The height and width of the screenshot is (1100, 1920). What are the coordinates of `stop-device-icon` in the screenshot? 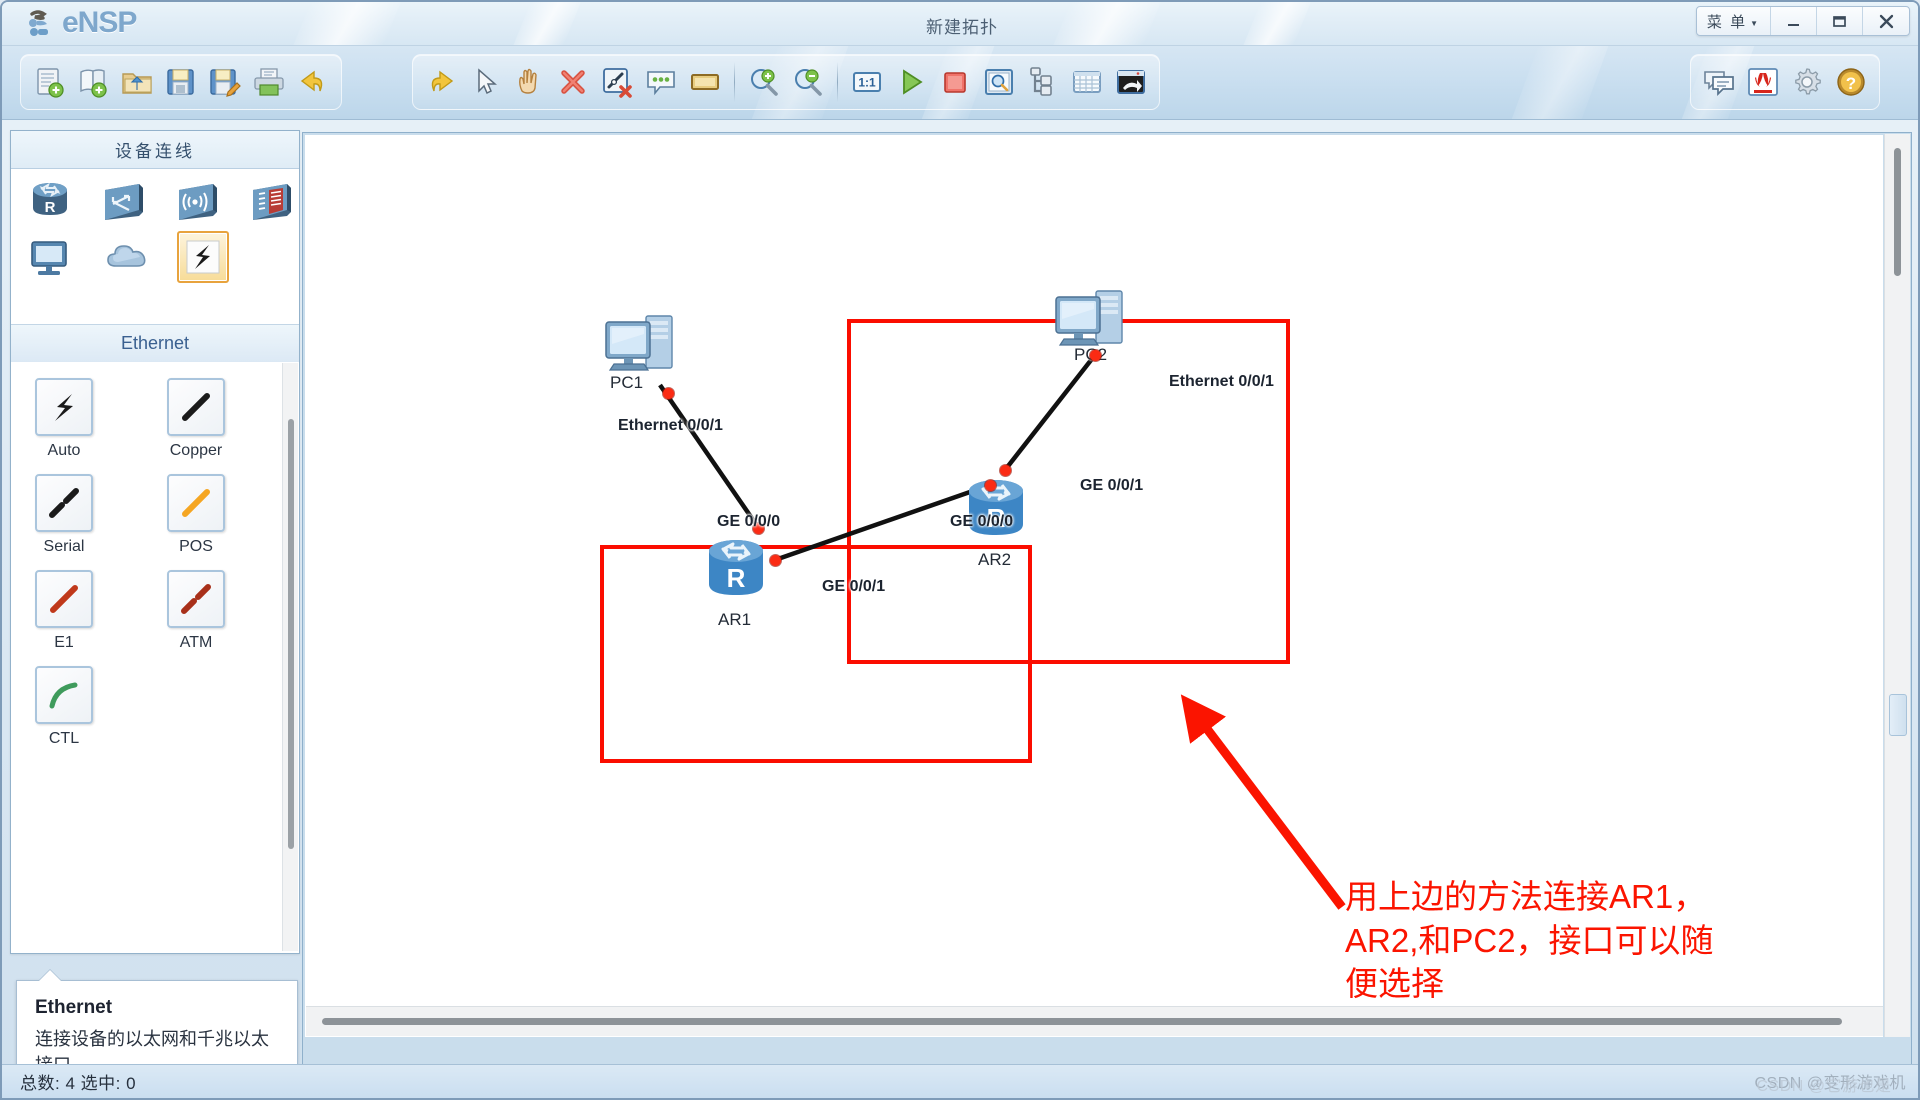 It's located at (955, 82).